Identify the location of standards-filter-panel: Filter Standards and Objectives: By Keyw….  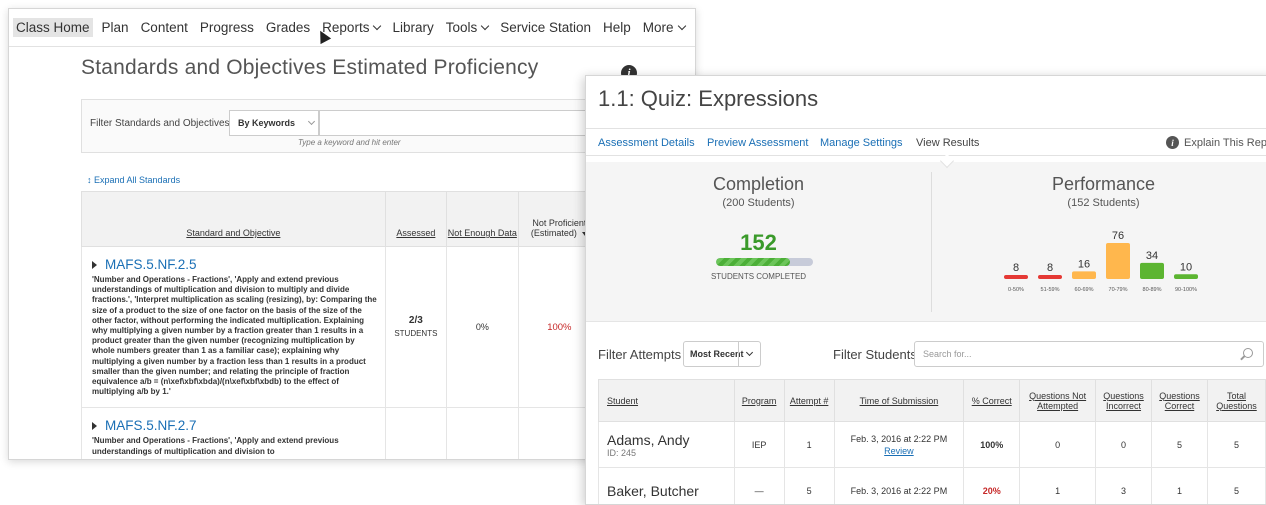
(361, 126).